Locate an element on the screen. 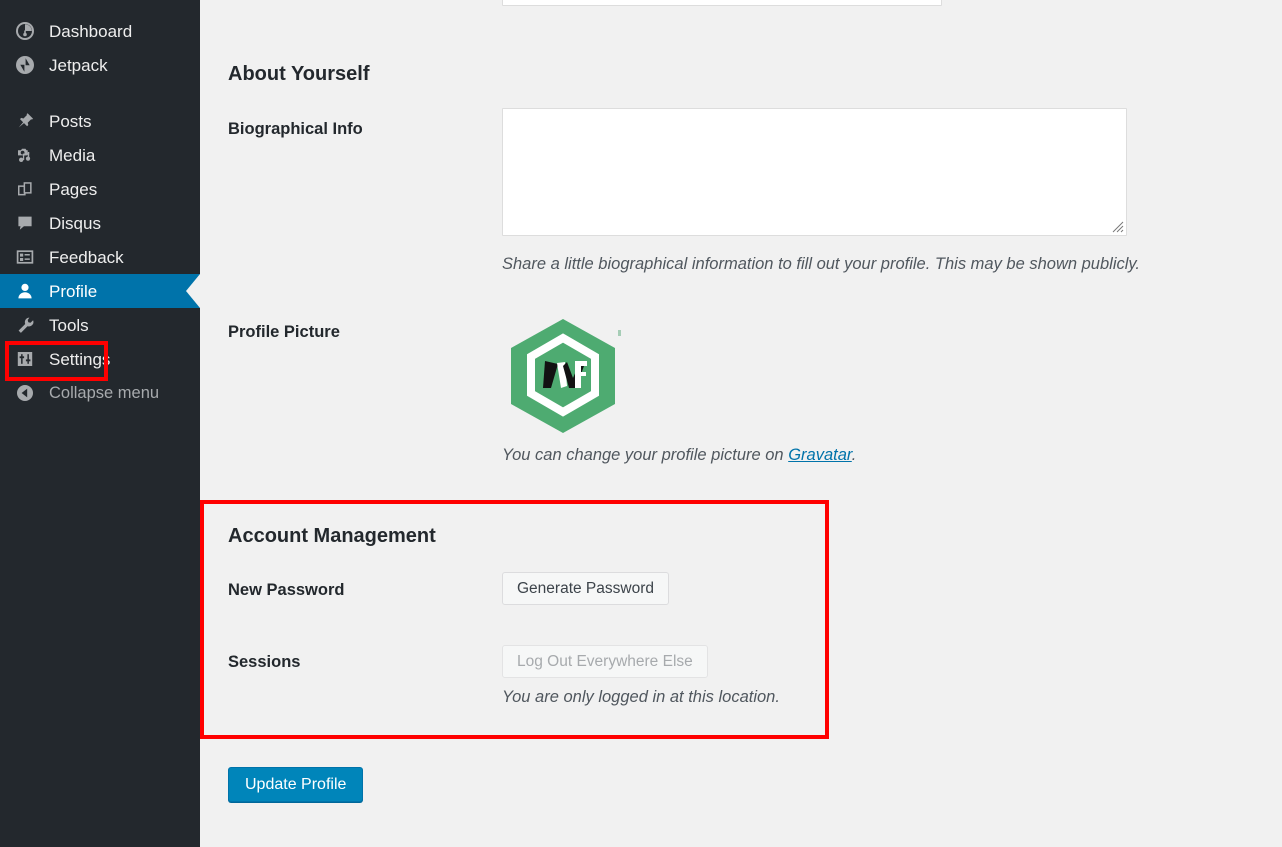  sidebar-item-label: Jetpack is located at coordinates (78, 65).